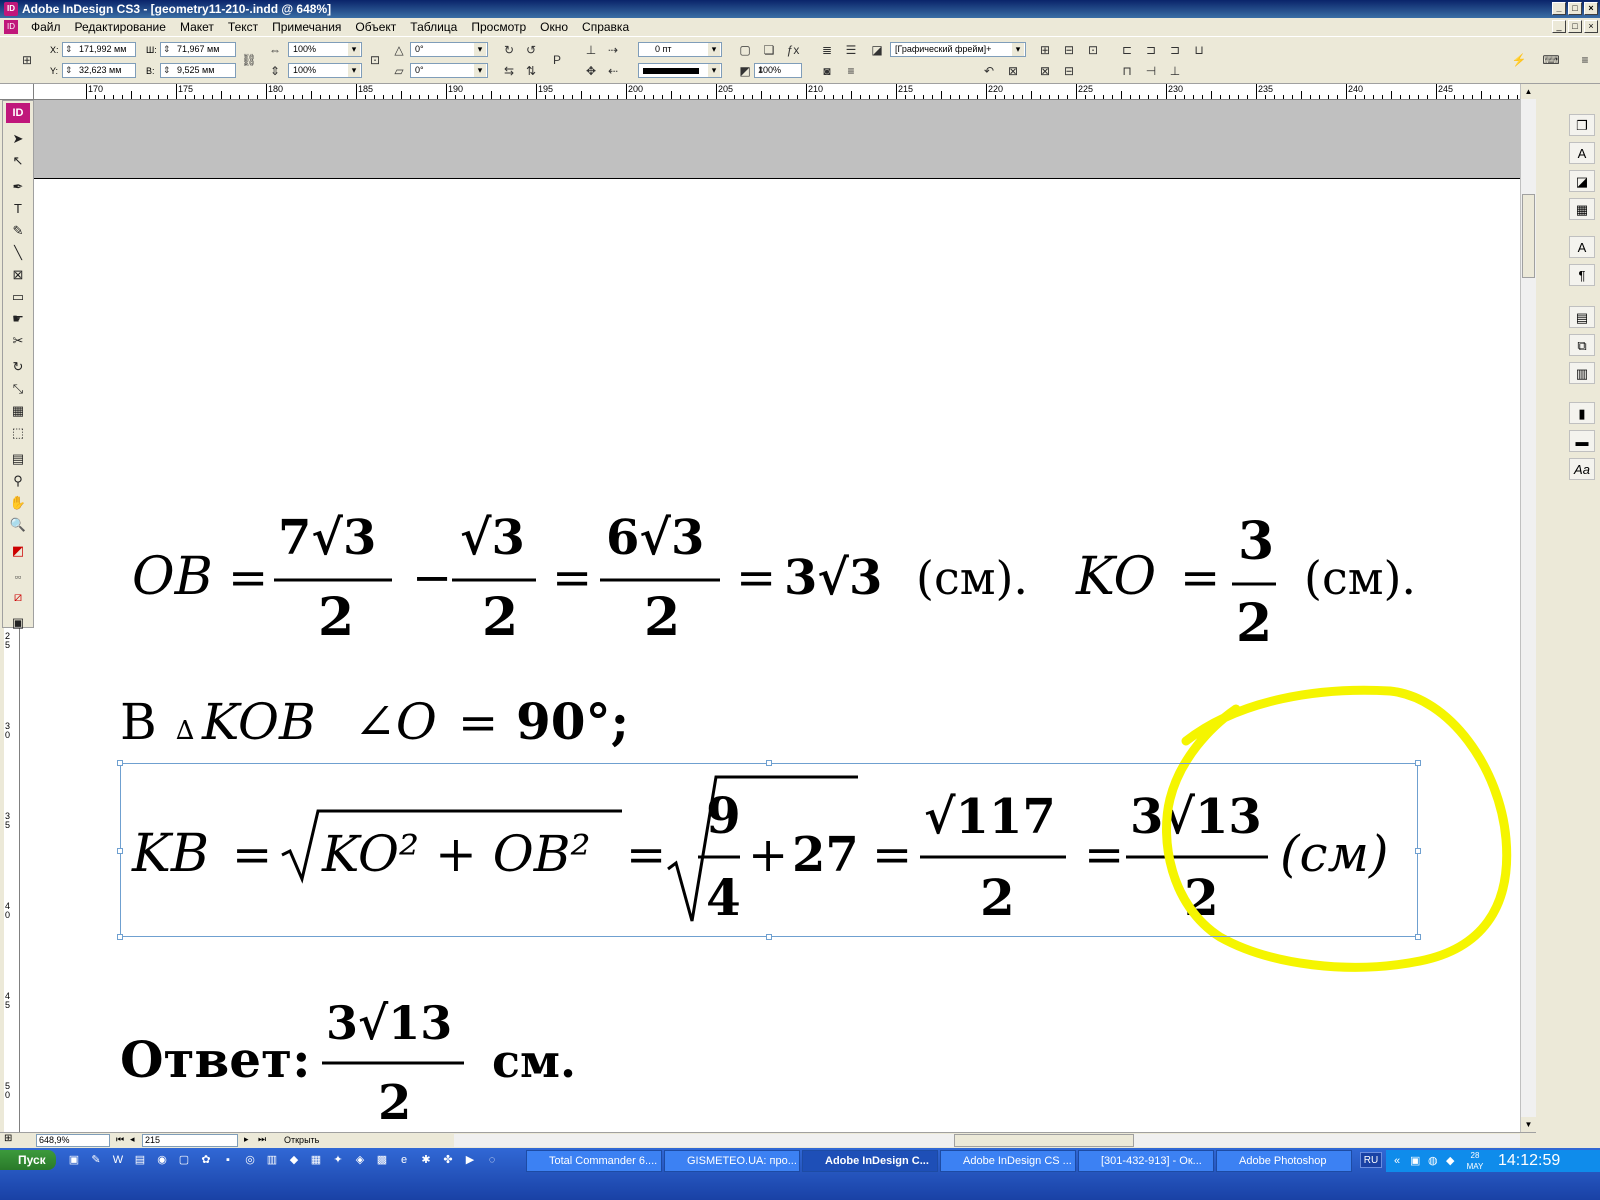 This screenshot has width=1600, height=1200. Describe the element at coordinates (433, 27) in the screenshot. I see `menu-table: Таблица` at that location.